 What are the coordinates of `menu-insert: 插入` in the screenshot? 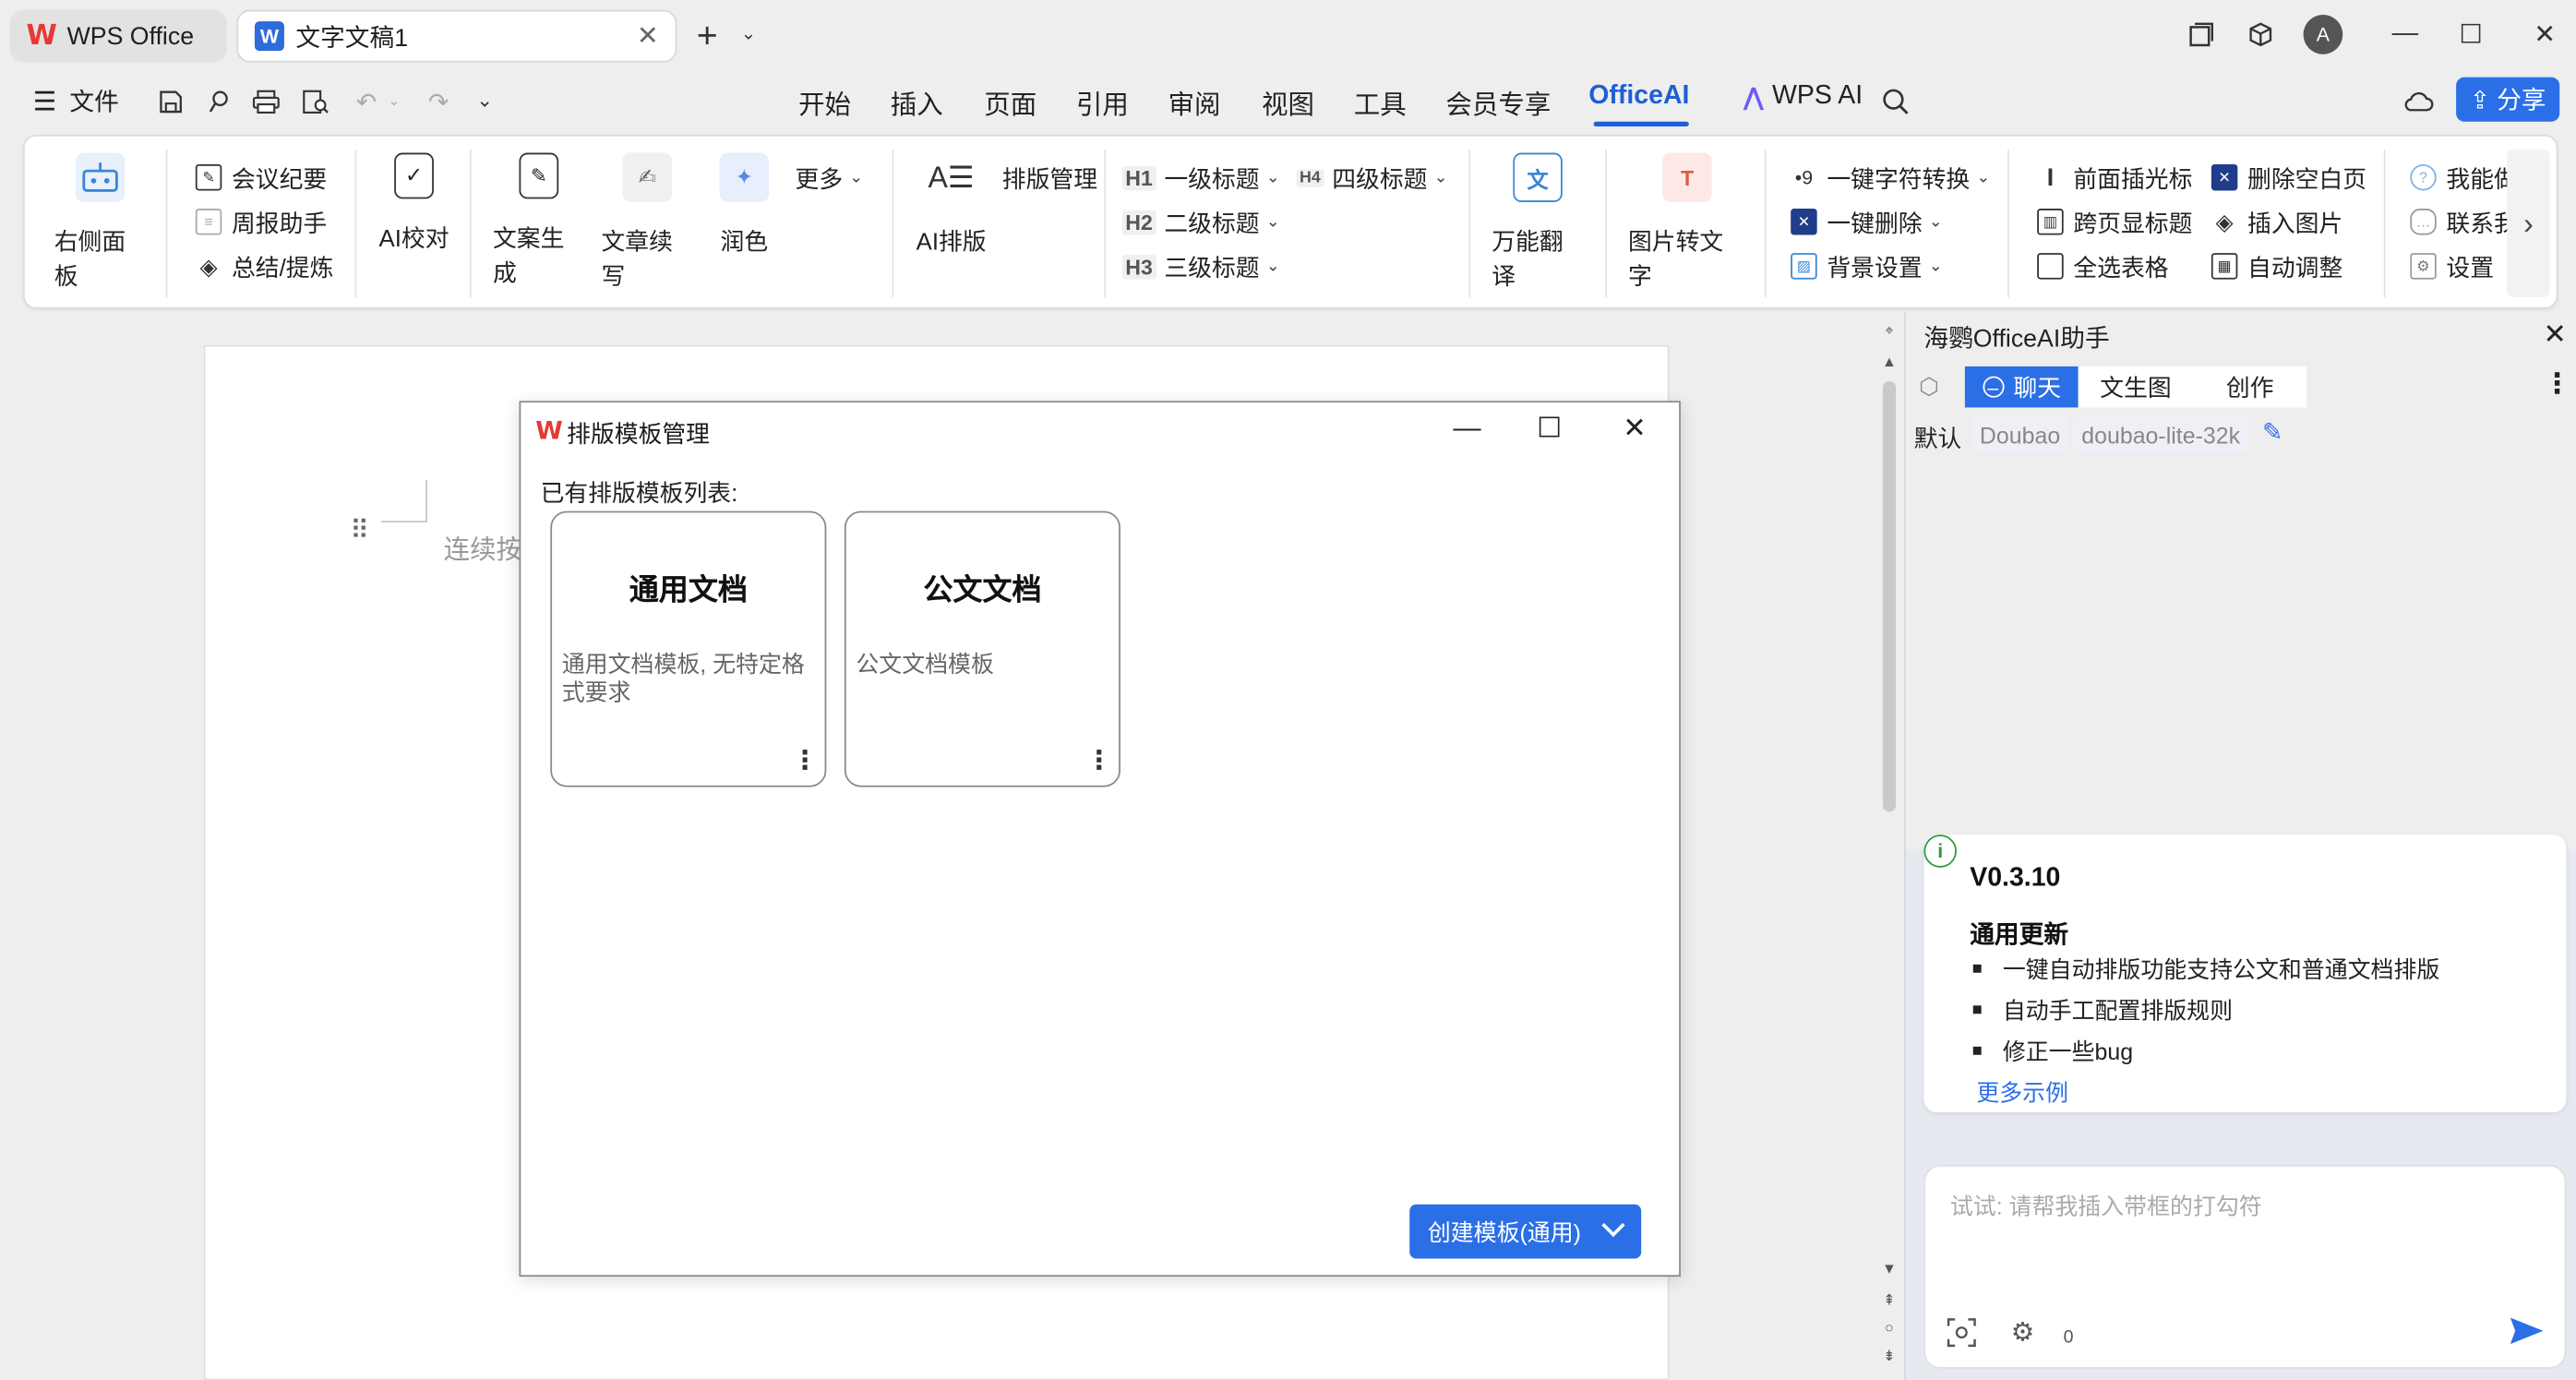 It's located at (917, 102).